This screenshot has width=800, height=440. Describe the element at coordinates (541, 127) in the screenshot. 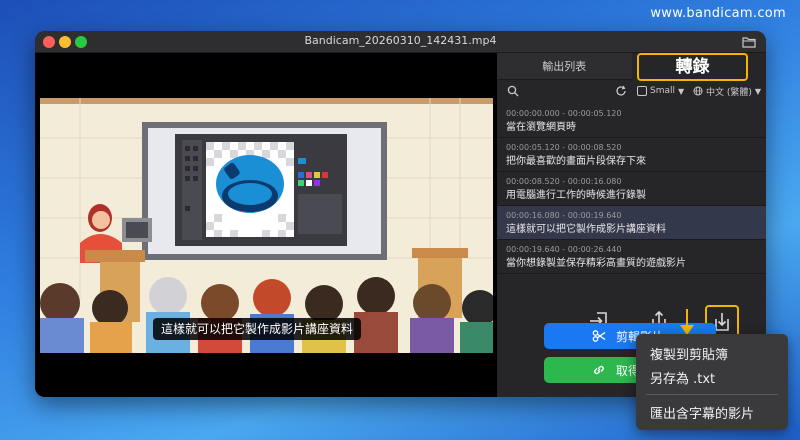

I see `subtitle-text: 當在瀏覽網頁時` at that location.